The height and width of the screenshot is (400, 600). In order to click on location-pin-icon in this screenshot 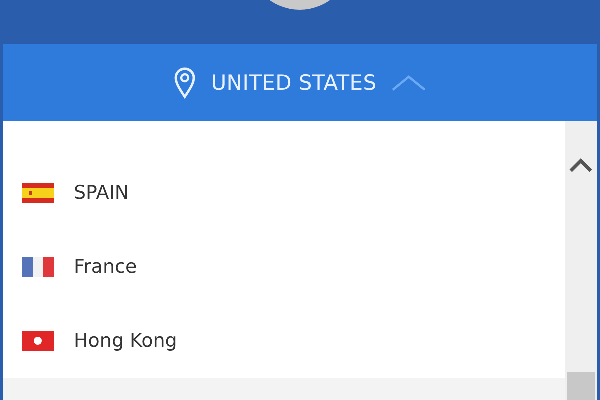, I will do `click(185, 82)`.